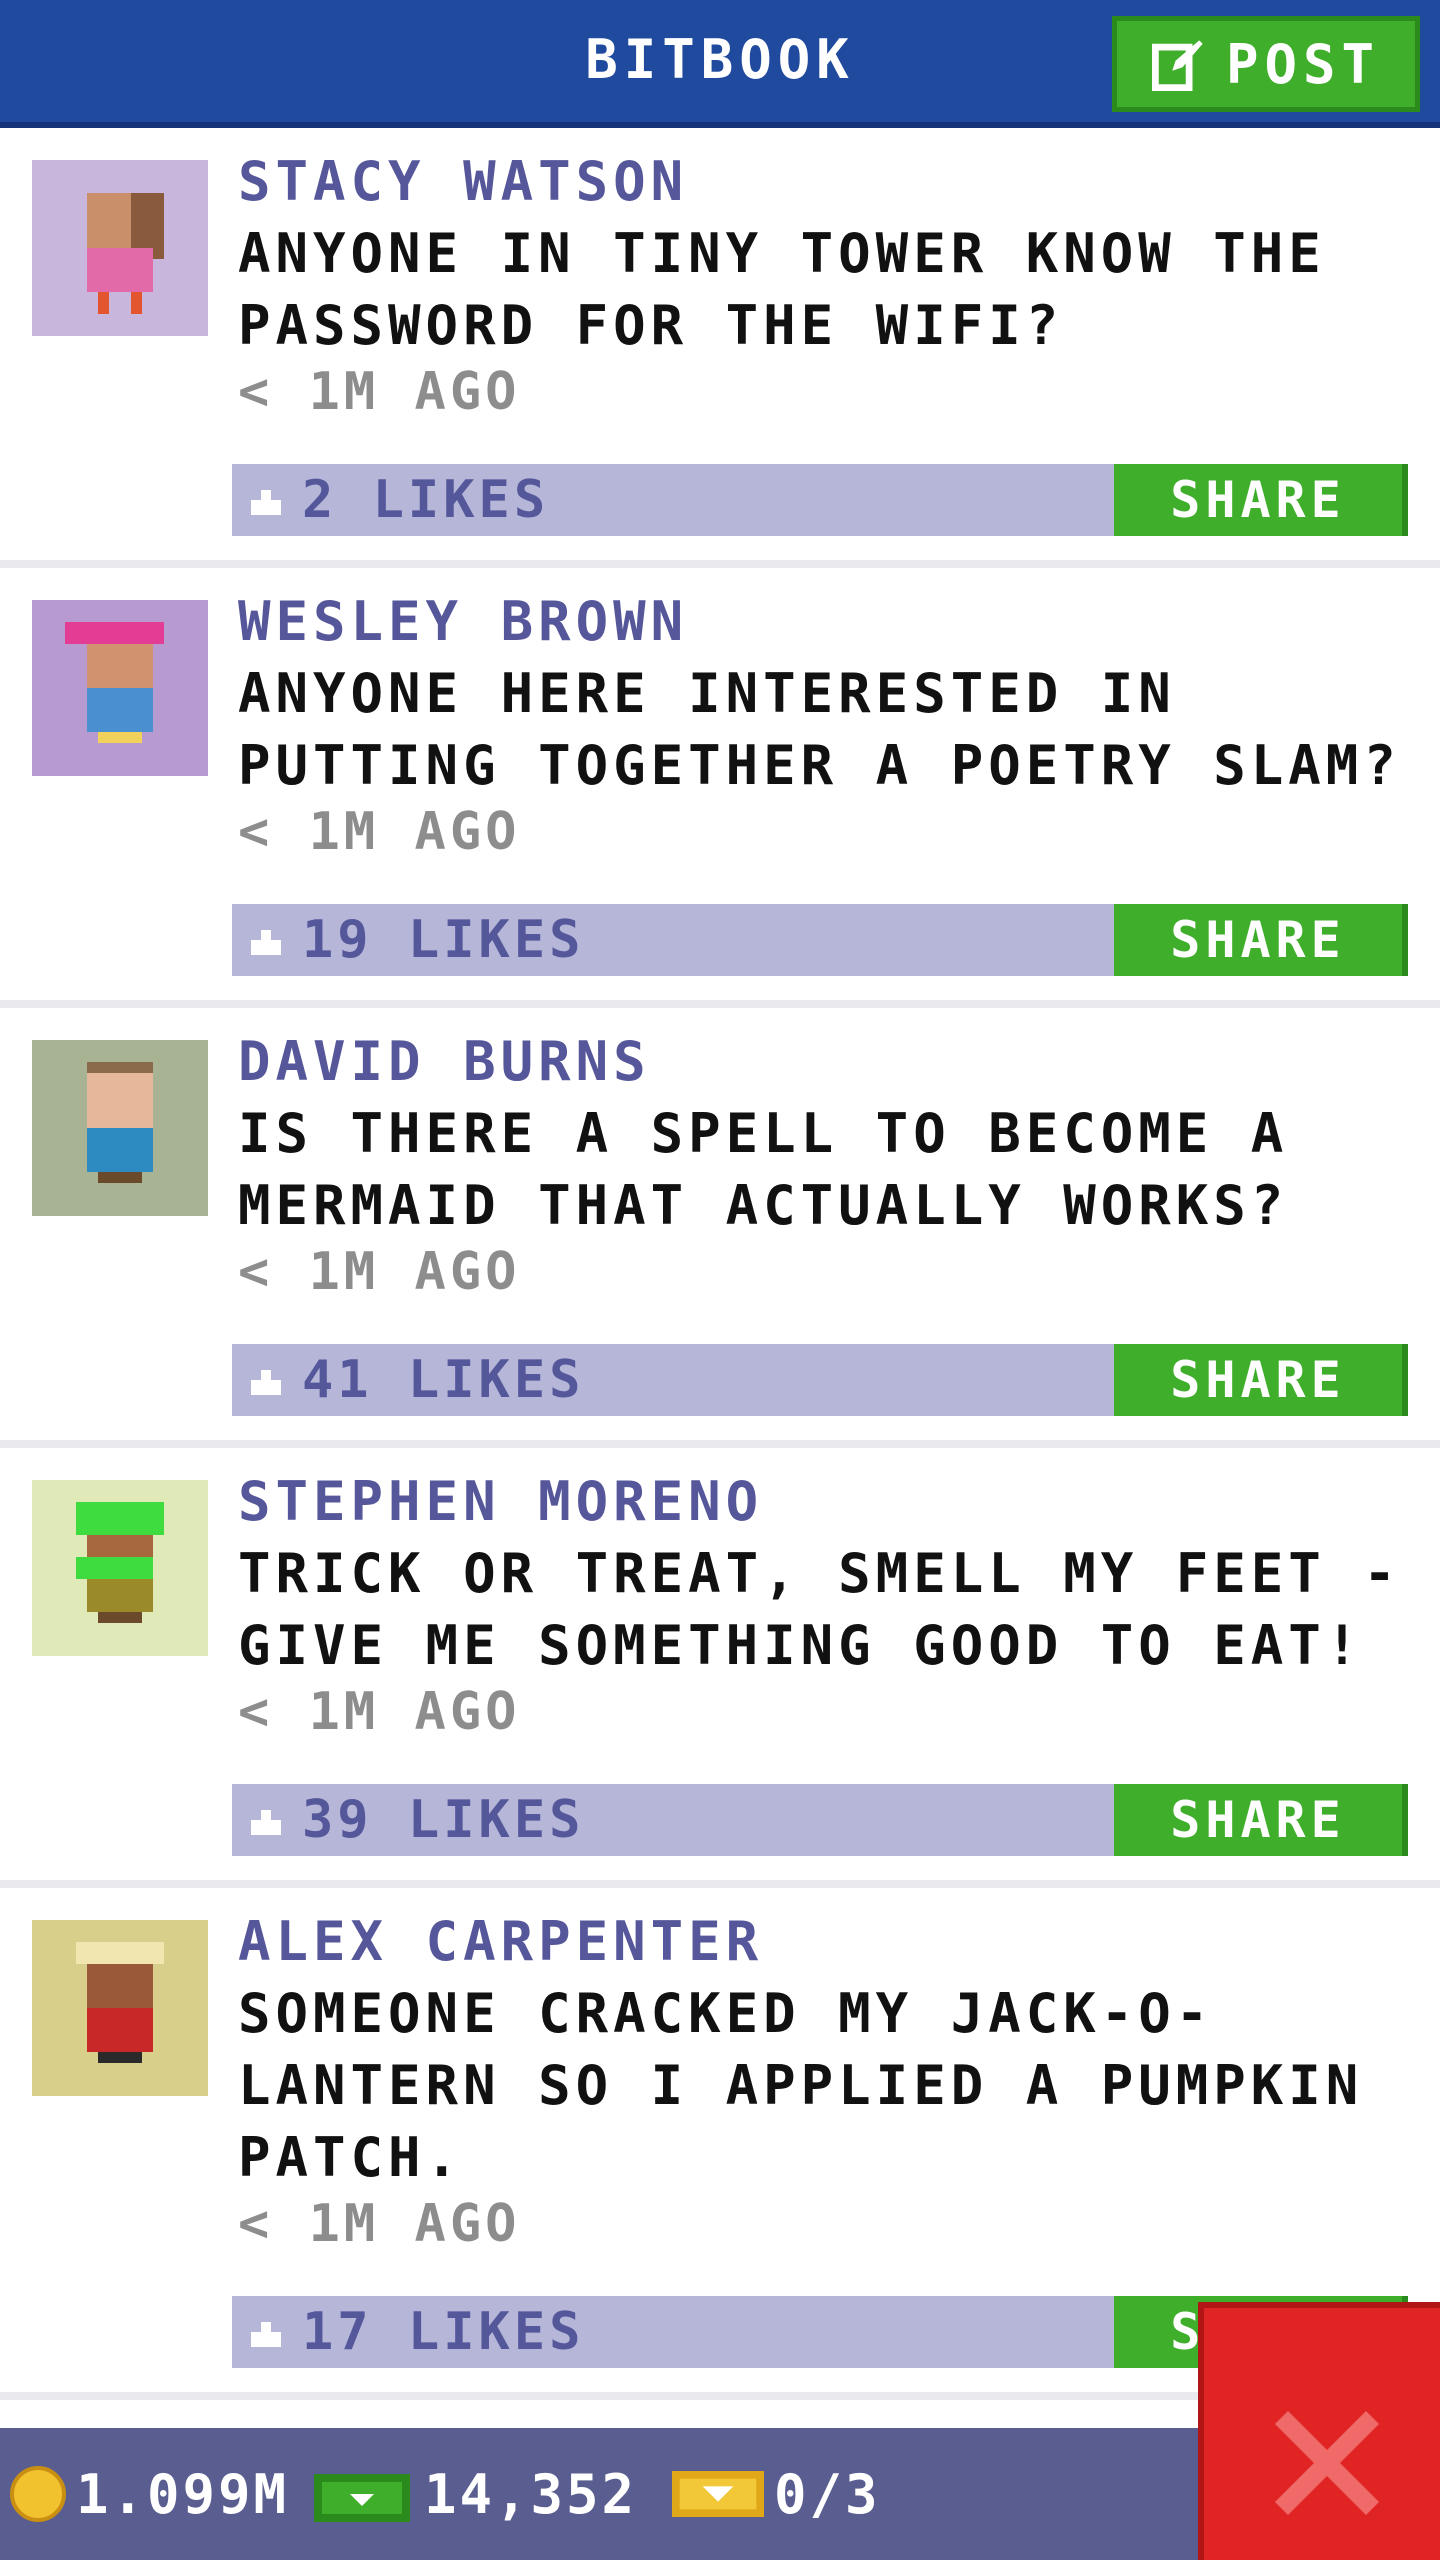 Image resolution: width=1440 pixels, height=2560 pixels. Describe the element at coordinates (500, 1501) in the screenshot. I see `post-author: STEPHEN MORENO` at that location.